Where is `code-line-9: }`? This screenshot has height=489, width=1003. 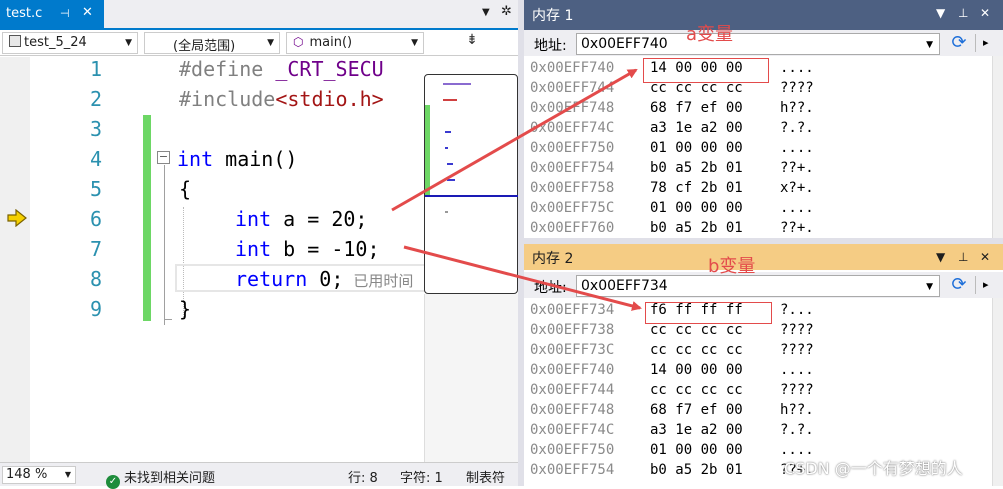 code-line-9: } is located at coordinates (185, 309).